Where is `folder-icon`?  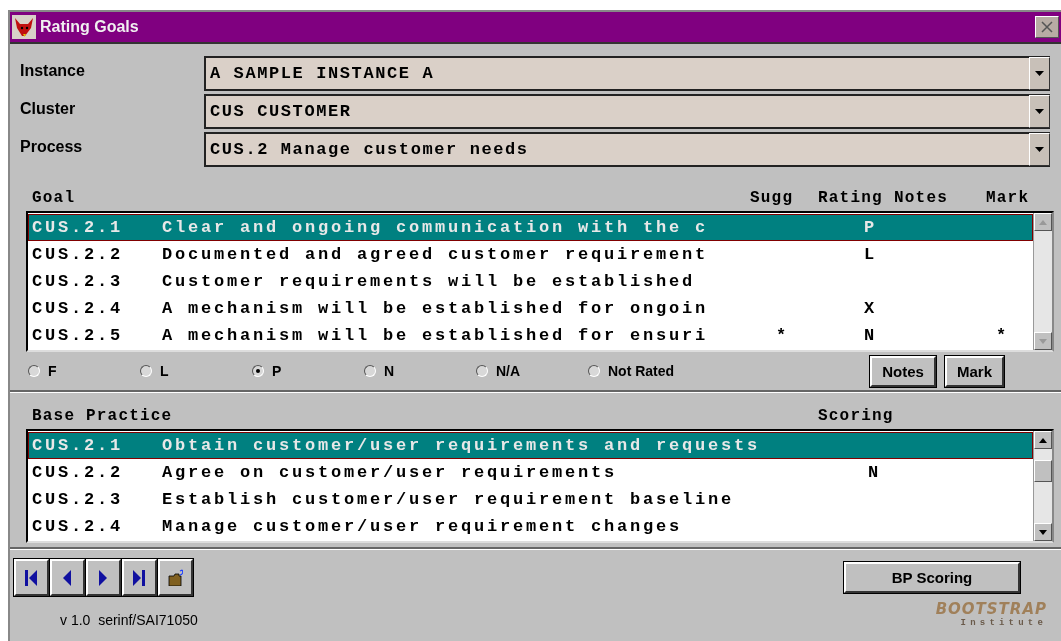 folder-icon is located at coordinates (175, 577).